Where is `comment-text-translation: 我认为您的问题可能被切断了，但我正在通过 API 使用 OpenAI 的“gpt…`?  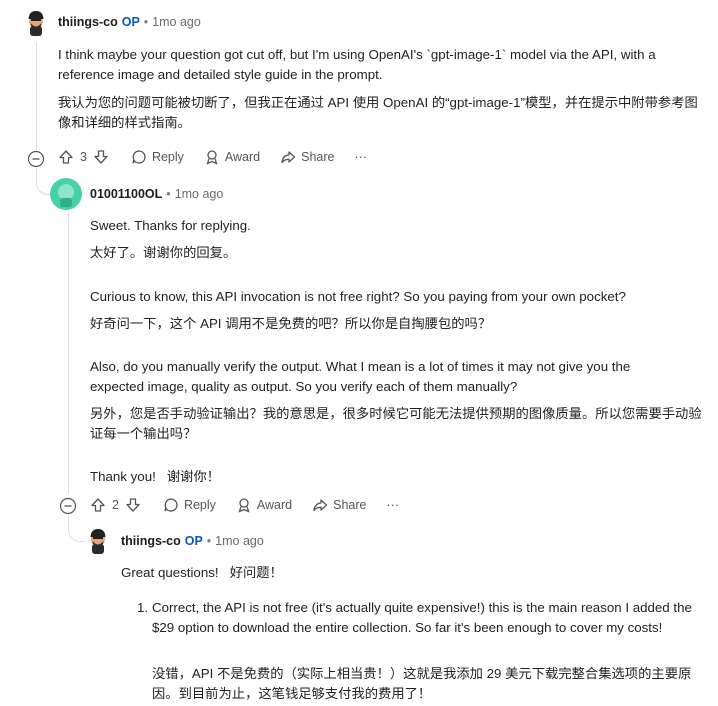
comment-text-translation: 我认为您的问题可能被切断了，但我正在通过 API 使用 OpenAI 的“gpt… is located at coordinates (378, 112).